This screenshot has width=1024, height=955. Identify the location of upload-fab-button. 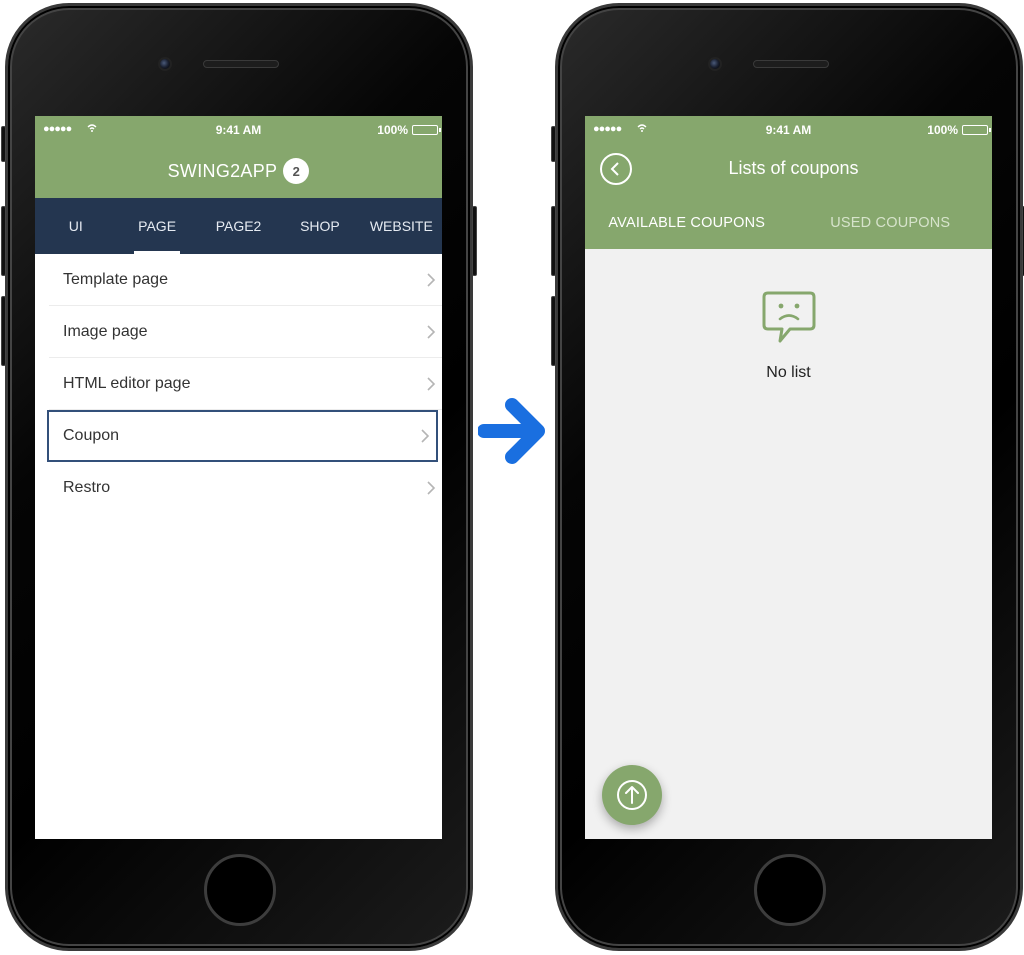
(632, 795).